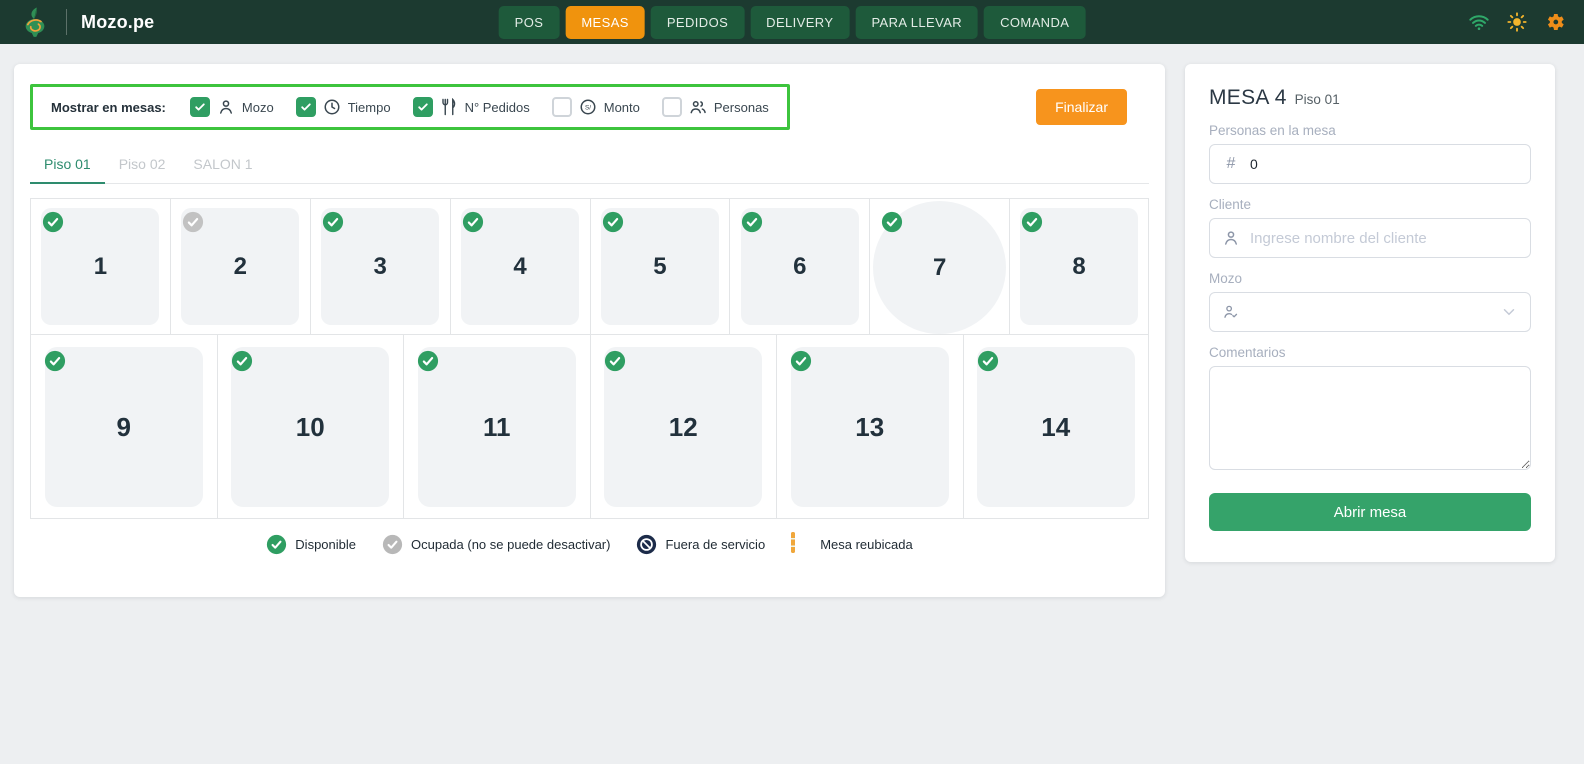  I want to click on filter-option-label: N° Pedidos, so click(497, 107).